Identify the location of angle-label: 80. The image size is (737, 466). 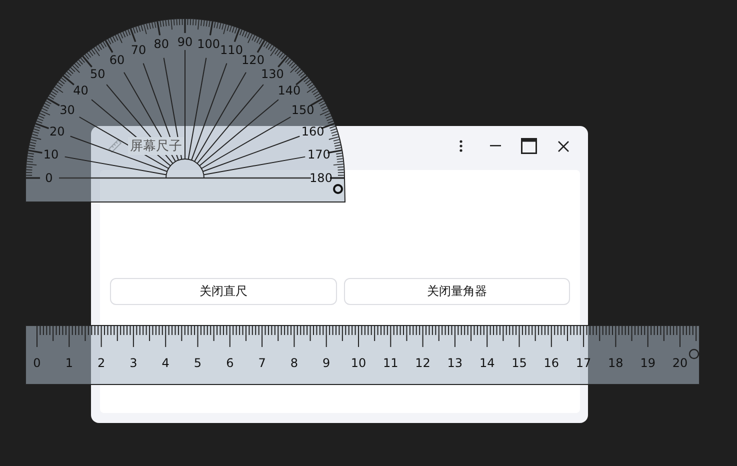
(162, 44).